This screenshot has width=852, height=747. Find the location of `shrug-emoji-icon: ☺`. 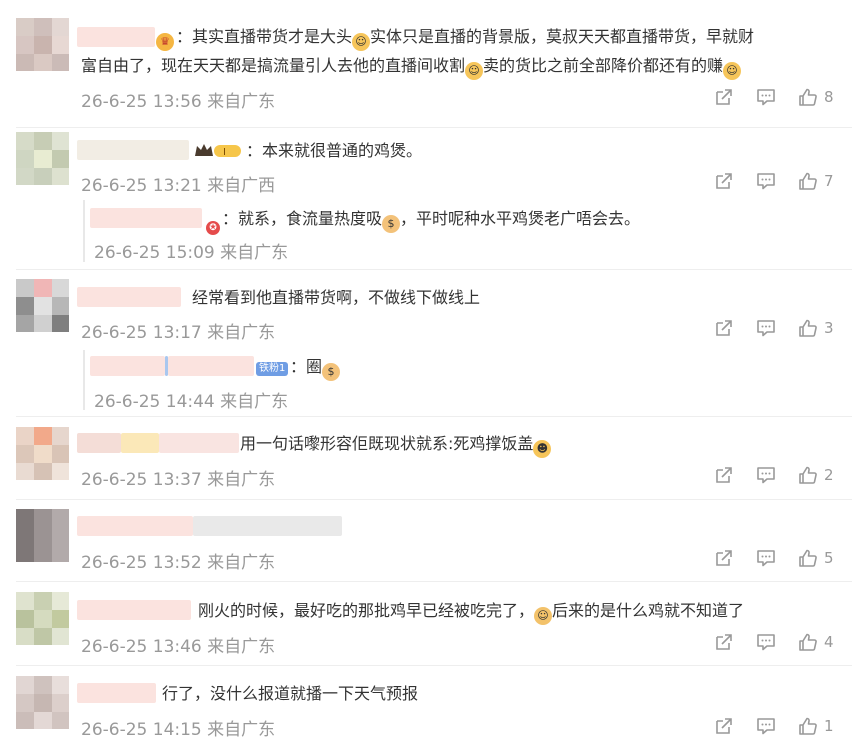

shrug-emoji-icon: ☺ is located at coordinates (543, 616).